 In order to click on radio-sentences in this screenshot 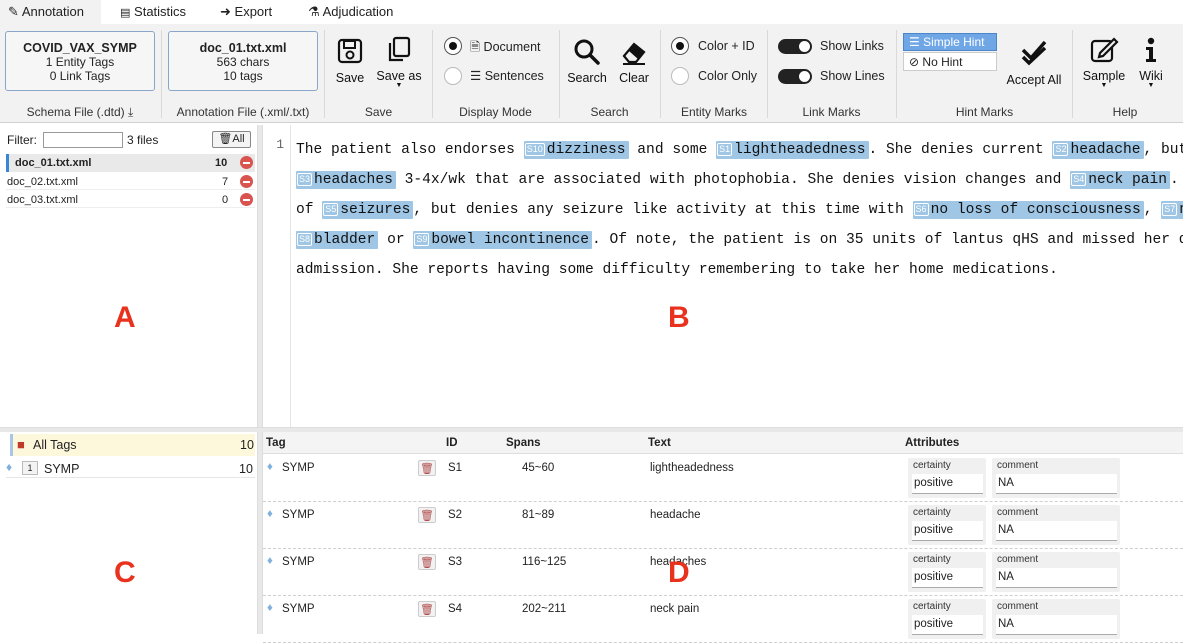, I will do `click(453, 76)`.